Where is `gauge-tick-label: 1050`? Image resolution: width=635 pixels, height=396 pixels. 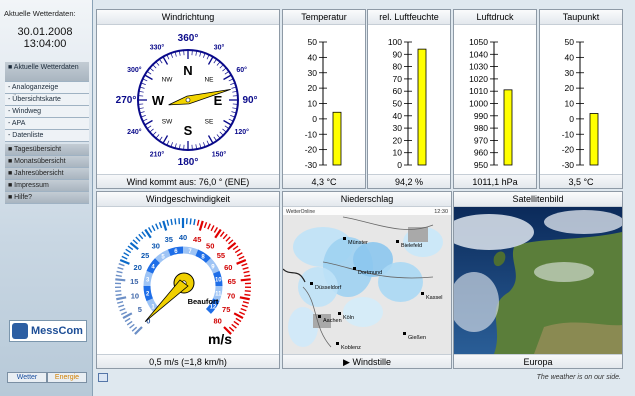
gauge-tick-label: 1050 is located at coordinates (478, 42).